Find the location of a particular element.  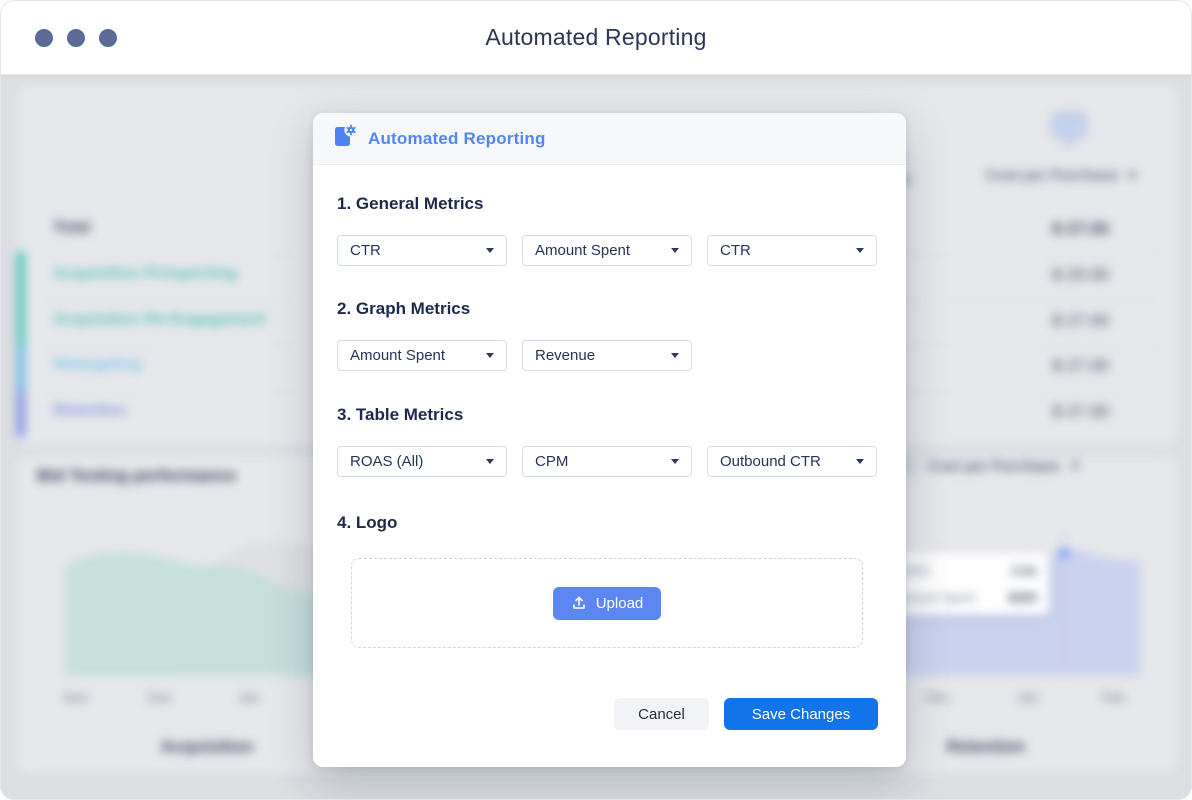

table-row-label: Retention is located at coordinates (90, 410).